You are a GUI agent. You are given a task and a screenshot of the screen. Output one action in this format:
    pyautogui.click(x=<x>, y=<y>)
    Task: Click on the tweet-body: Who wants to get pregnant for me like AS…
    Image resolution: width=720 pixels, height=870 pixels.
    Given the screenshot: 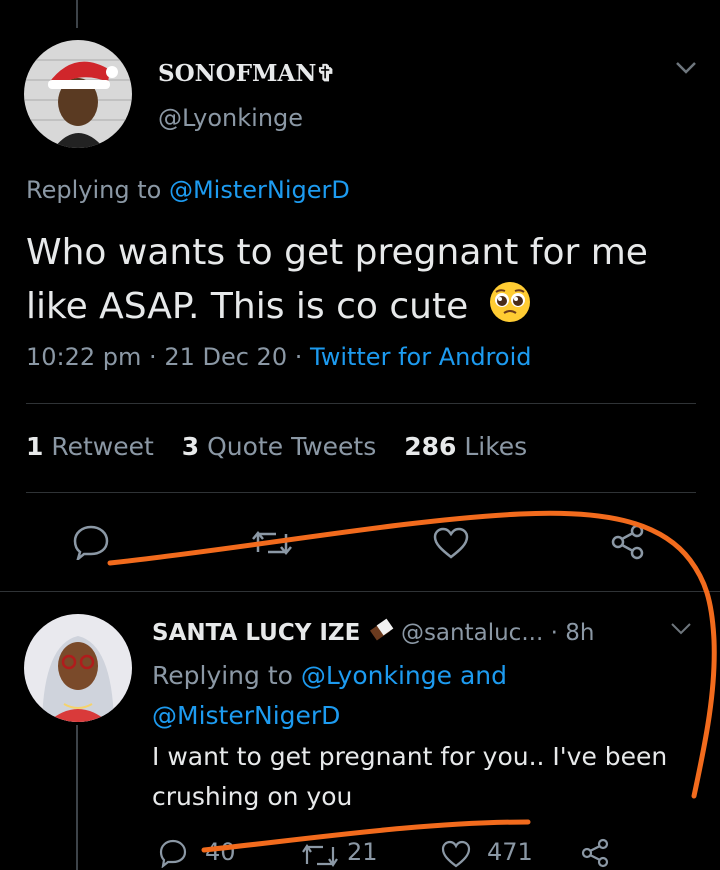 What is the action you would take?
    pyautogui.click(x=337, y=279)
    